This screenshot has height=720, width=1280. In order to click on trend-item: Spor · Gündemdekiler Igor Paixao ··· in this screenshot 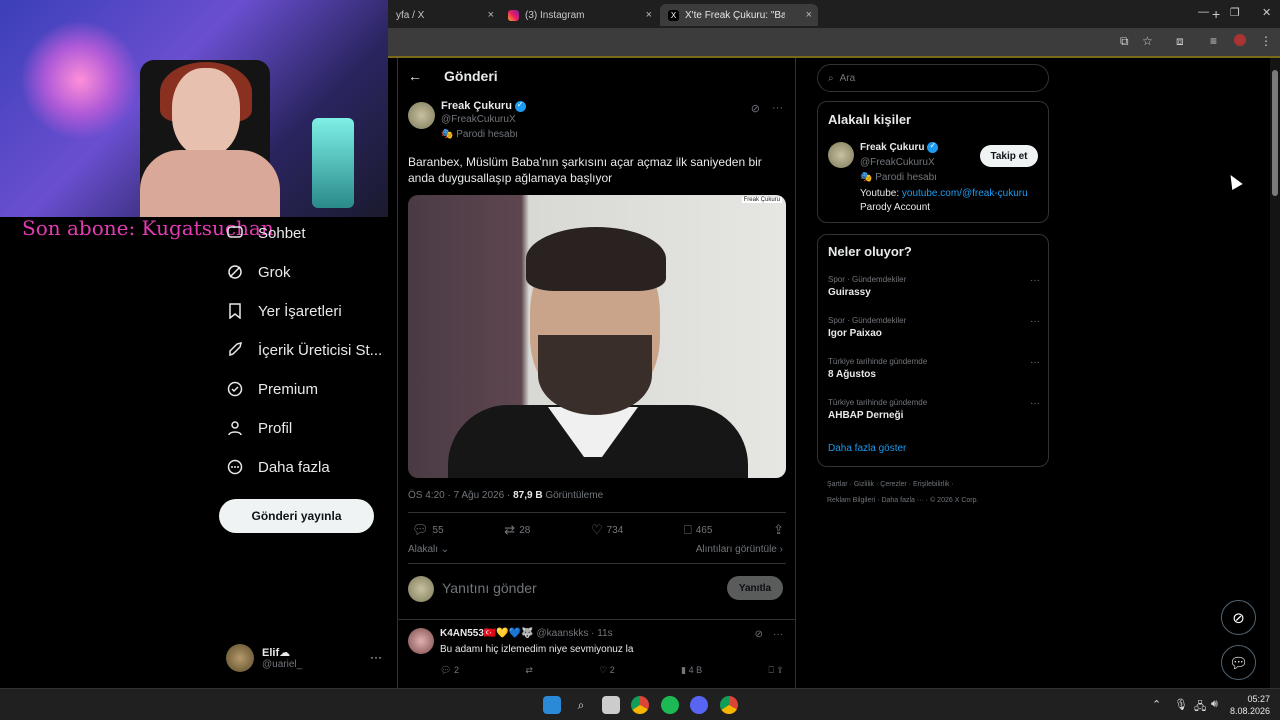, I will do `click(934, 327)`.